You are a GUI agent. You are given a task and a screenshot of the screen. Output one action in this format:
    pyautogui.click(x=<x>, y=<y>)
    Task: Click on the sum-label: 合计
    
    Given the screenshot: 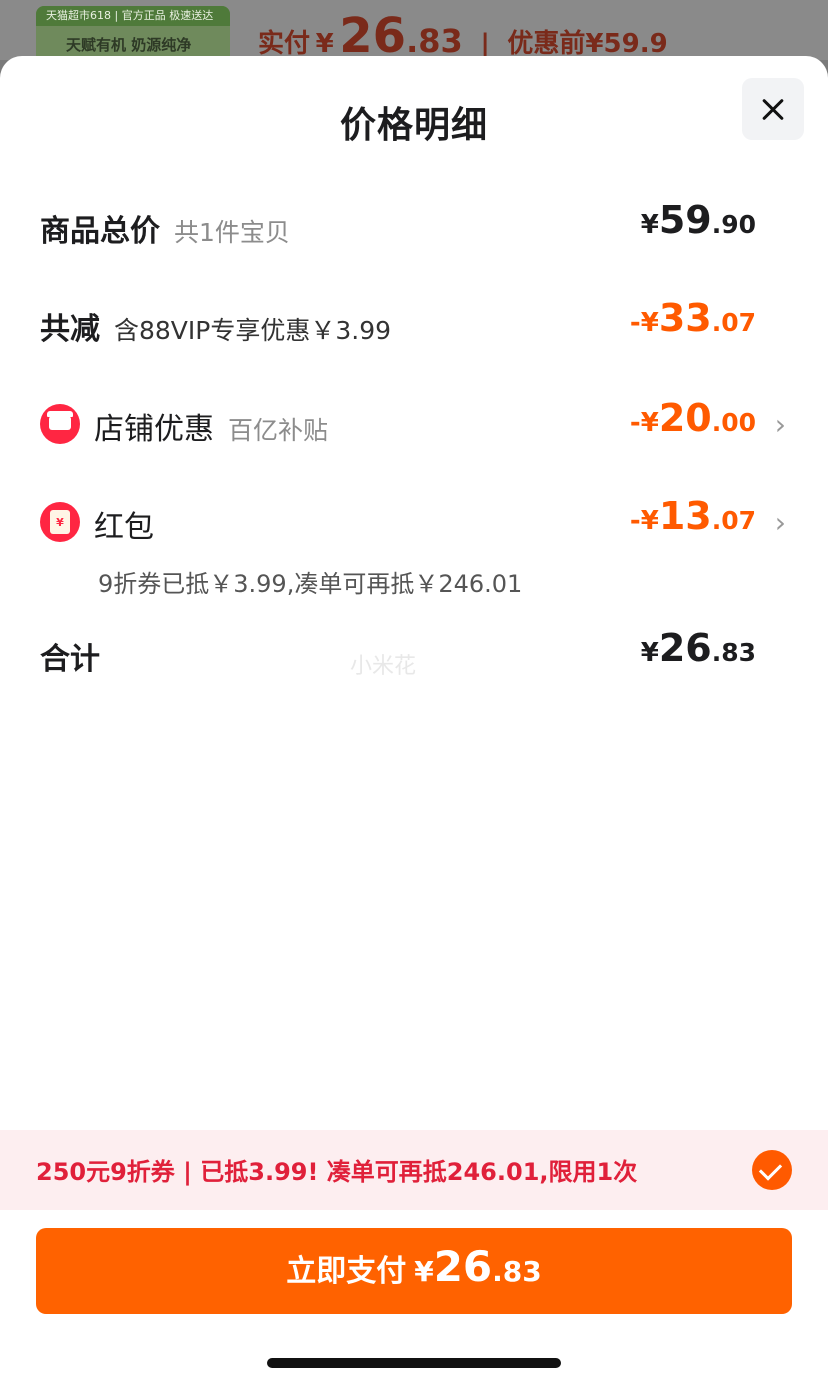 What is the action you would take?
    pyautogui.click(x=70, y=659)
    